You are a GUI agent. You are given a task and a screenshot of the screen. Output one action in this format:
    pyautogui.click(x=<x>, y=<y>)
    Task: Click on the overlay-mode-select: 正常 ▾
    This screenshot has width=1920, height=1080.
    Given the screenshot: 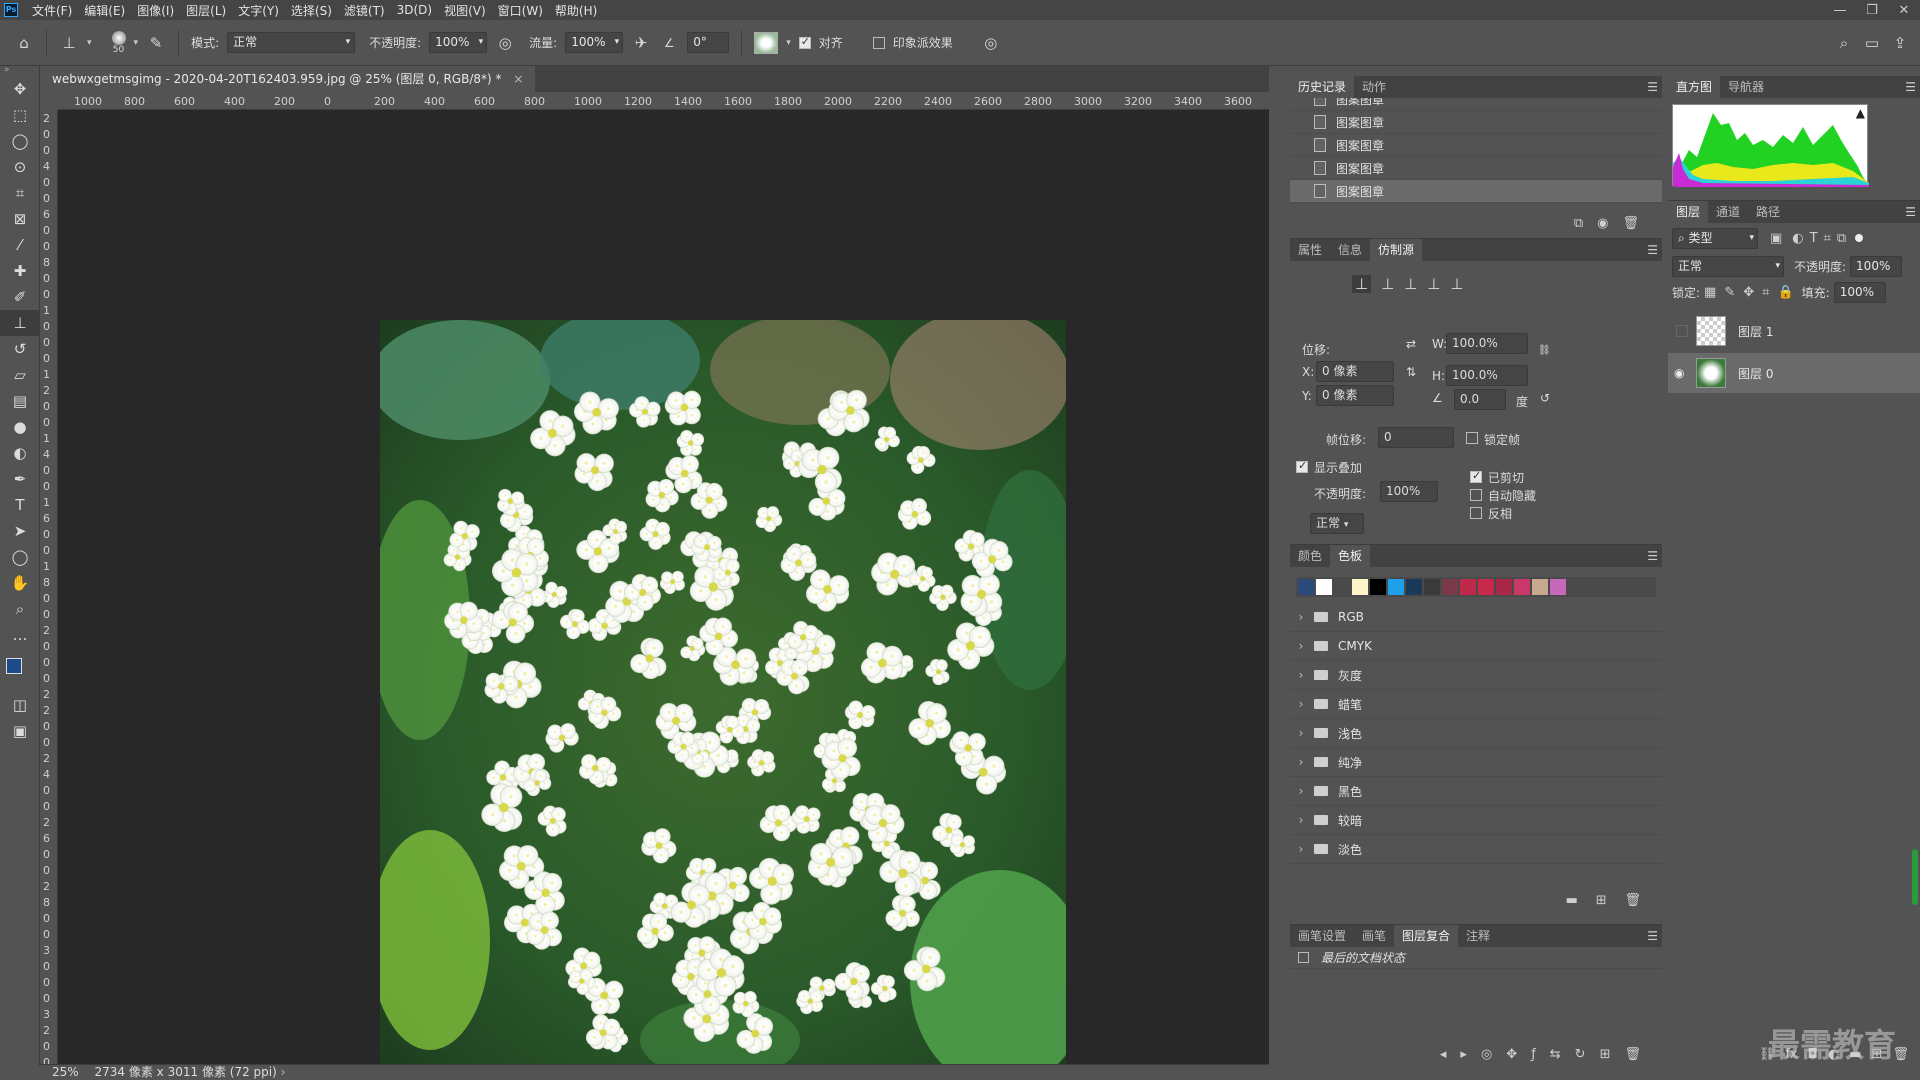 What is the action you would take?
    pyautogui.click(x=1337, y=523)
    